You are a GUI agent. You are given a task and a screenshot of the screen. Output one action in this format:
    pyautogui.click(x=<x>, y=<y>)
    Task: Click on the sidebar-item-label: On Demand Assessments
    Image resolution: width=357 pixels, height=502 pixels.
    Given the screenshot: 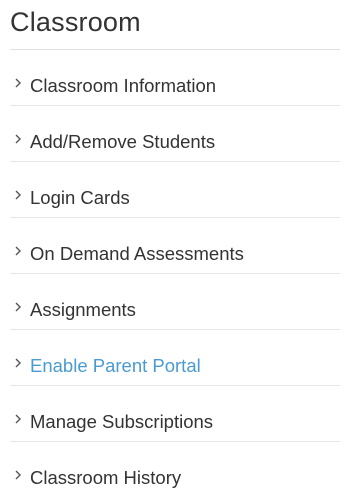 What is the action you would take?
    pyautogui.click(x=137, y=253)
    